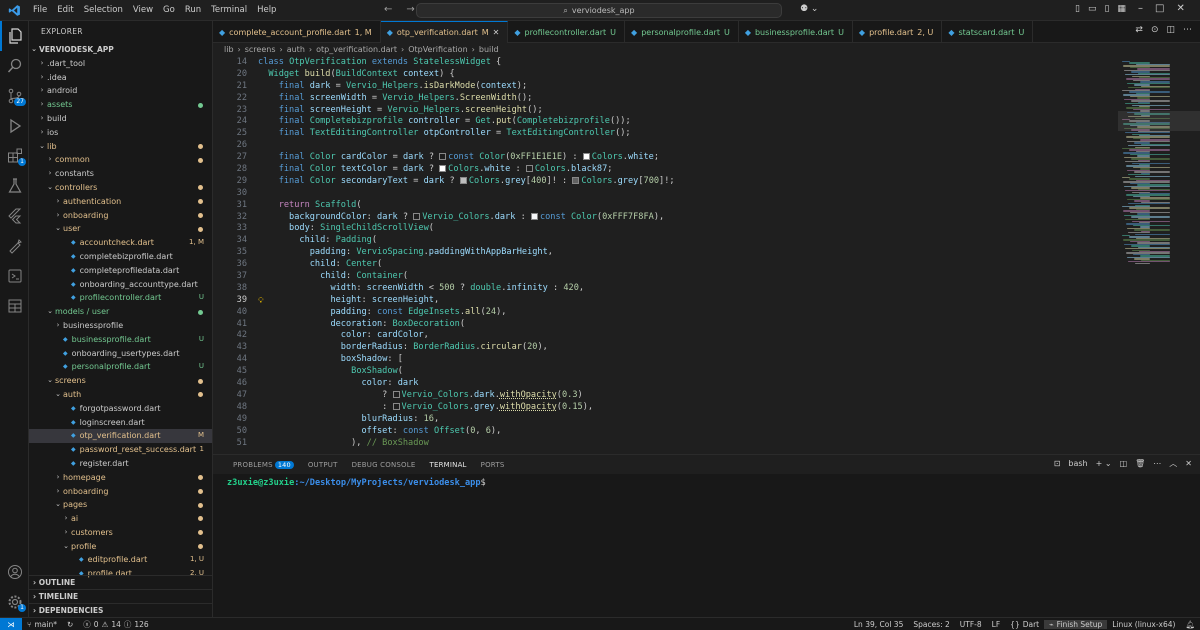 This screenshot has width=1200, height=630. Describe the element at coordinates (120, 340) in the screenshot. I see `file-item: ◆ businessprofile.dart U` at that location.